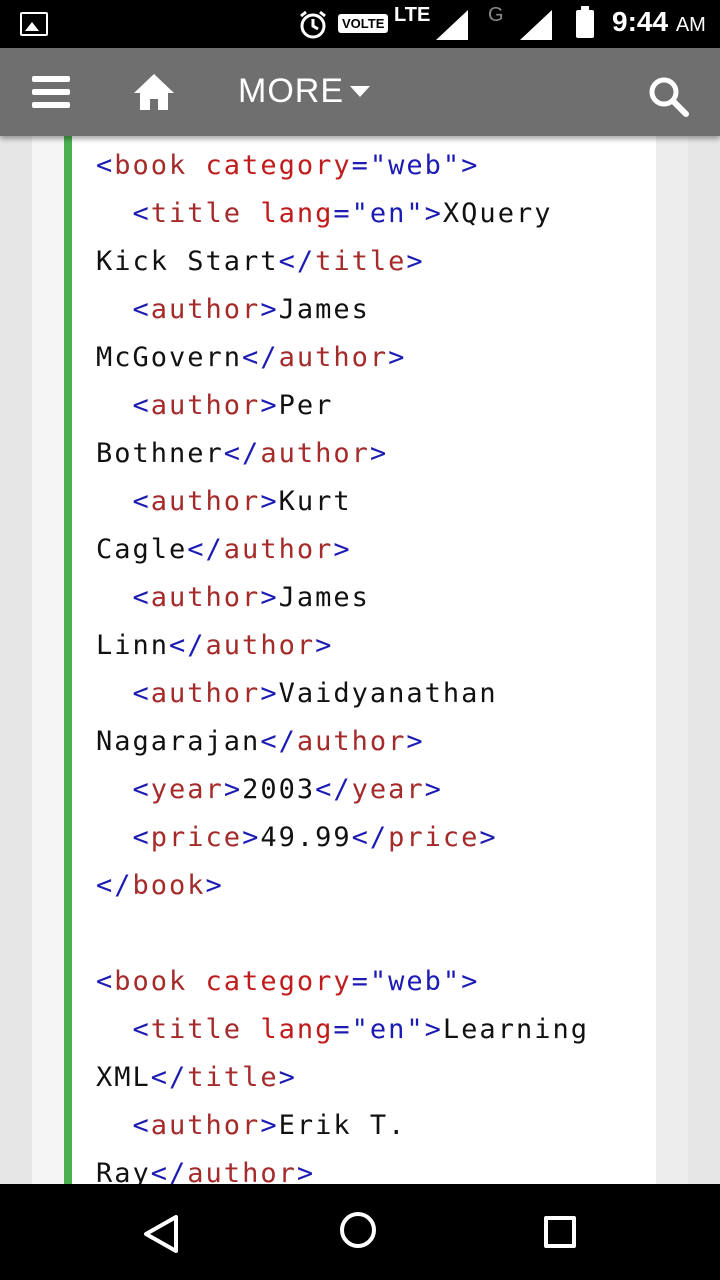  I want to click on app-bar: MORE, so click(360, 92).